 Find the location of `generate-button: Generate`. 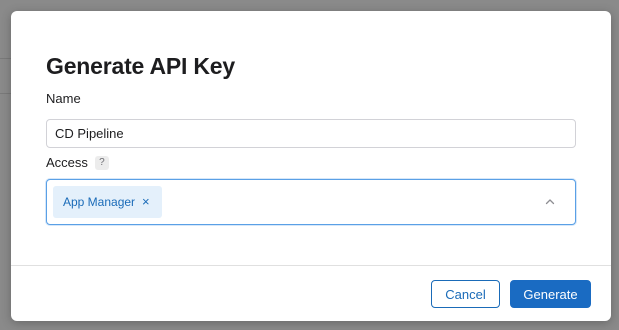

generate-button: Generate is located at coordinates (550, 294).